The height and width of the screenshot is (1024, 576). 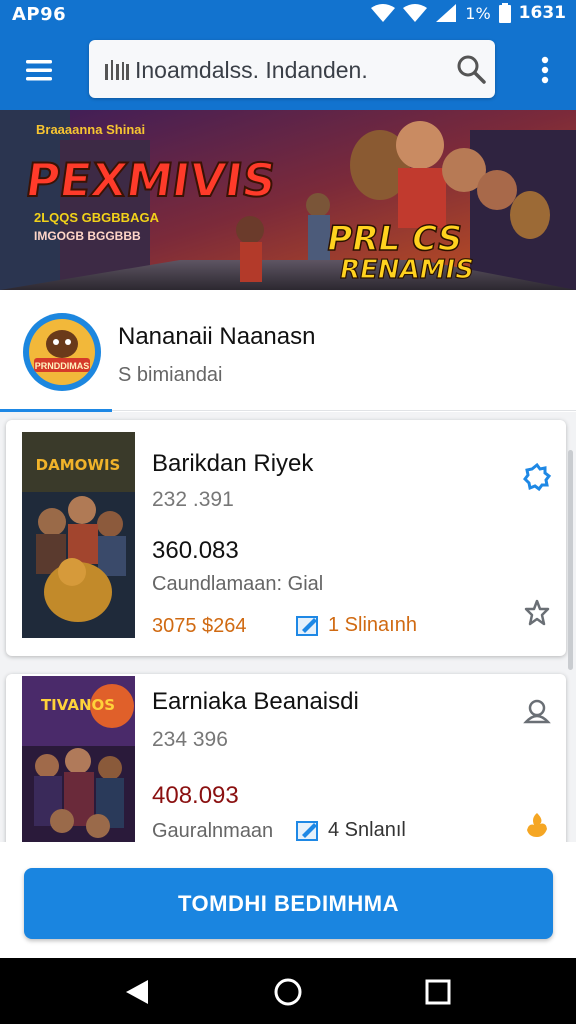 I want to click on battery-percent: 1%, so click(x=478, y=13).